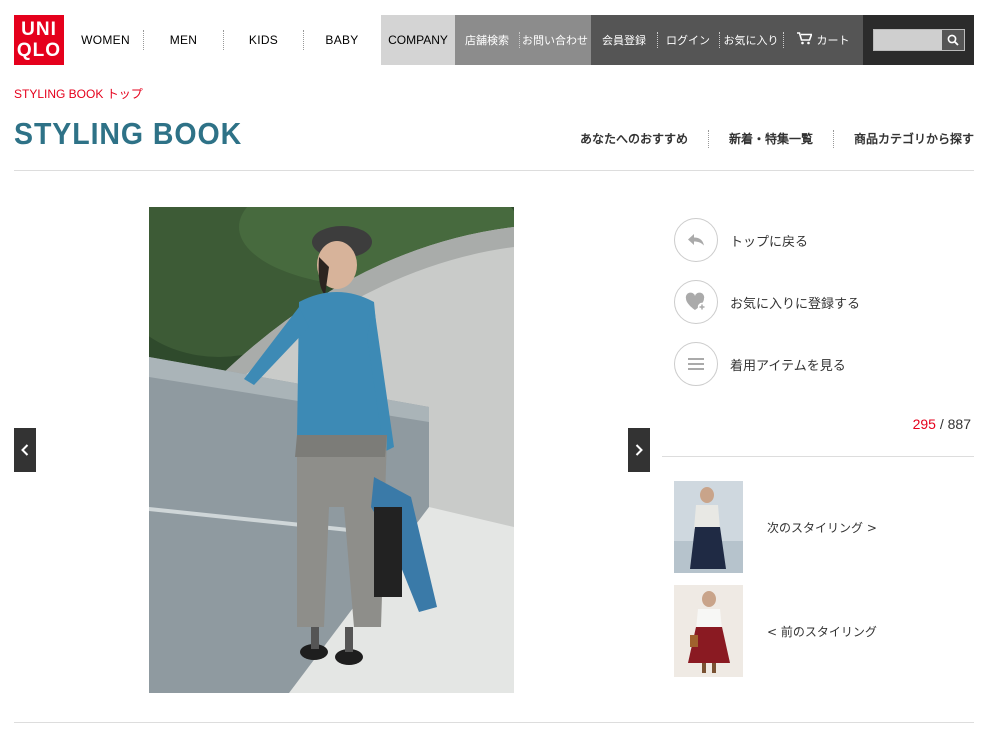  What do you see at coordinates (342, 40) in the screenshot?
I see `nav-baby: BABY` at bounding box center [342, 40].